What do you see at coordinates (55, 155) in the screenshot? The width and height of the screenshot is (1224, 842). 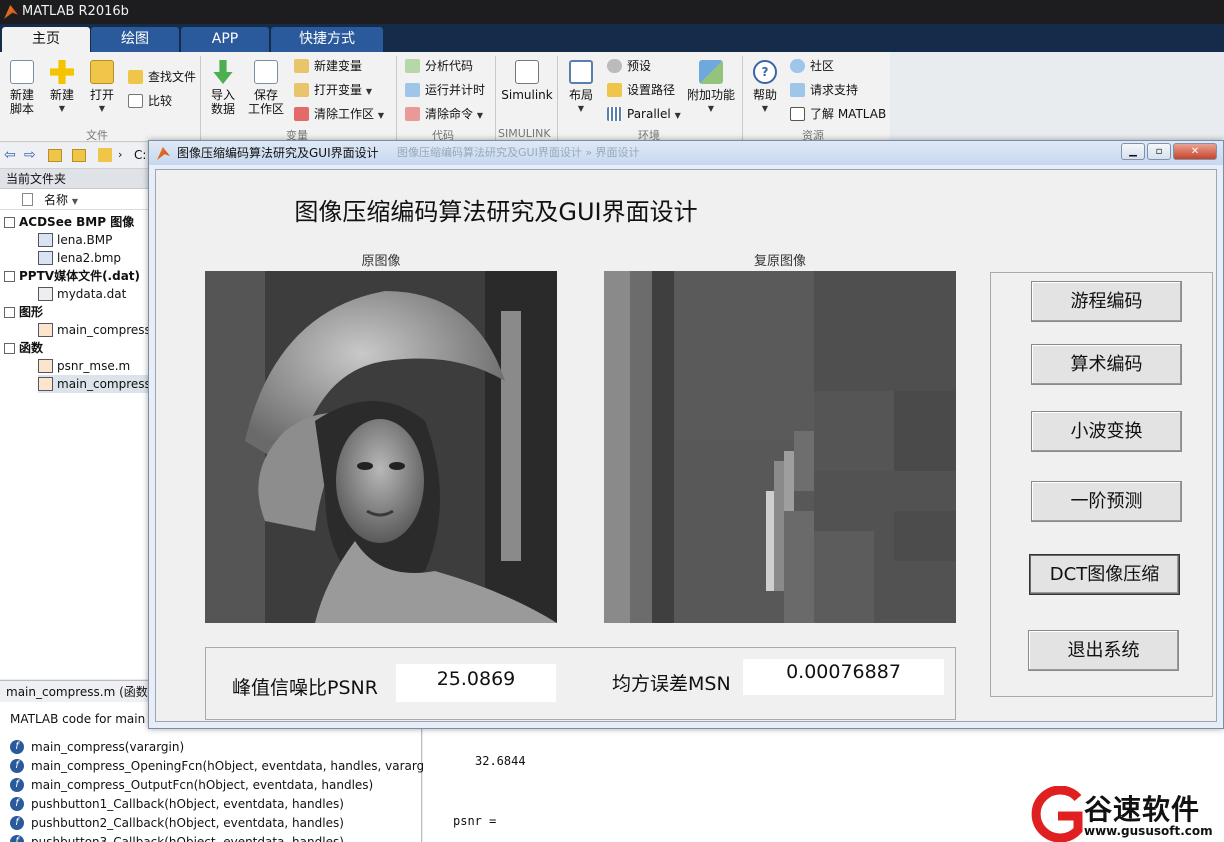 I see `up-folder-icon` at bounding box center [55, 155].